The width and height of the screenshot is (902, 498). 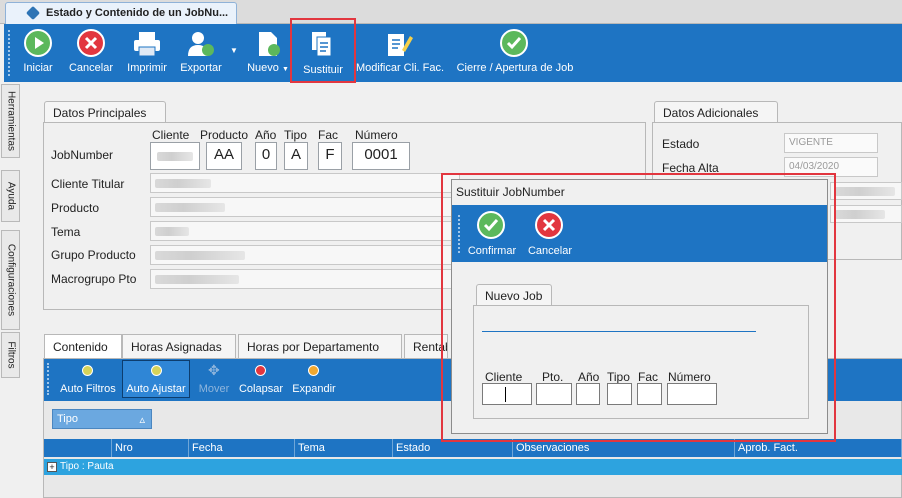 I want to click on nuevo-dropdown-icon: ▼, so click(x=285, y=69).